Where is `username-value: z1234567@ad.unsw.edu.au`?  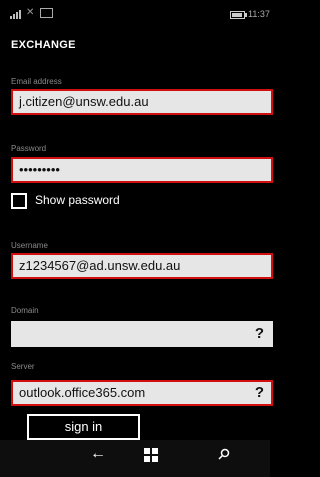
username-value: z1234567@ad.unsw.edu.au is located at coordinates (100, 265).